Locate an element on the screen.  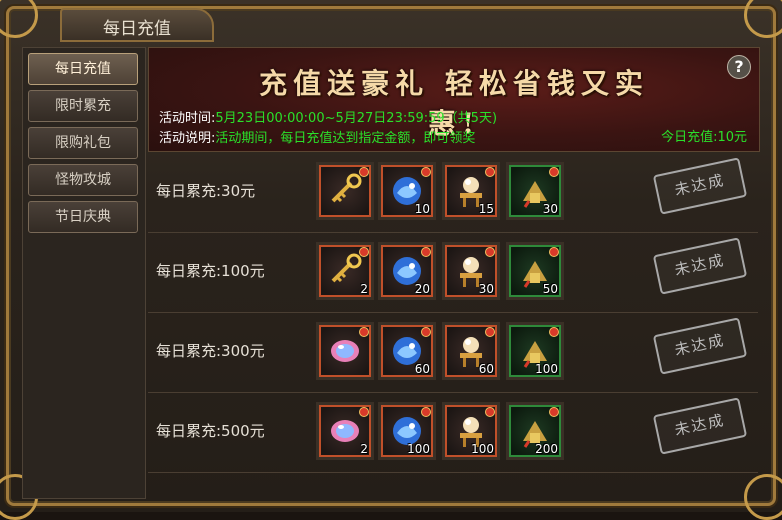
event-desc-value: 活动期间，每日充值达到指定金额，即可领奖 is located at coordinates (345, 138).